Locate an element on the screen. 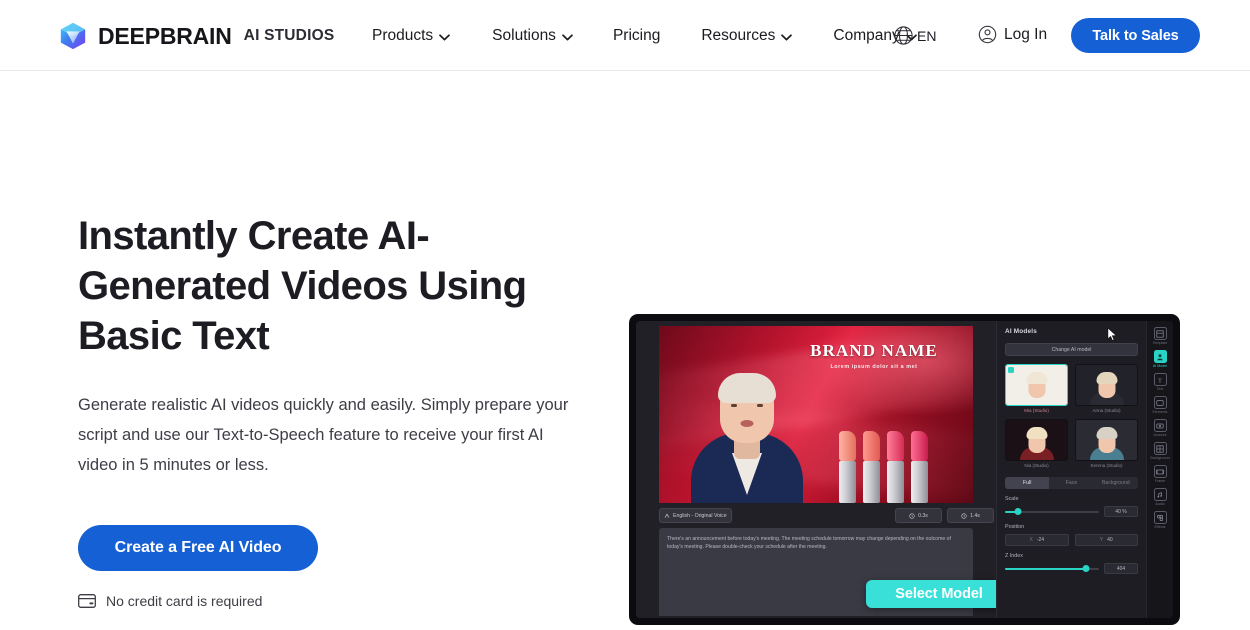 This screenshot has height=630, width=1250. nav-item-resources: Resources is located at coordinates (747, 36).